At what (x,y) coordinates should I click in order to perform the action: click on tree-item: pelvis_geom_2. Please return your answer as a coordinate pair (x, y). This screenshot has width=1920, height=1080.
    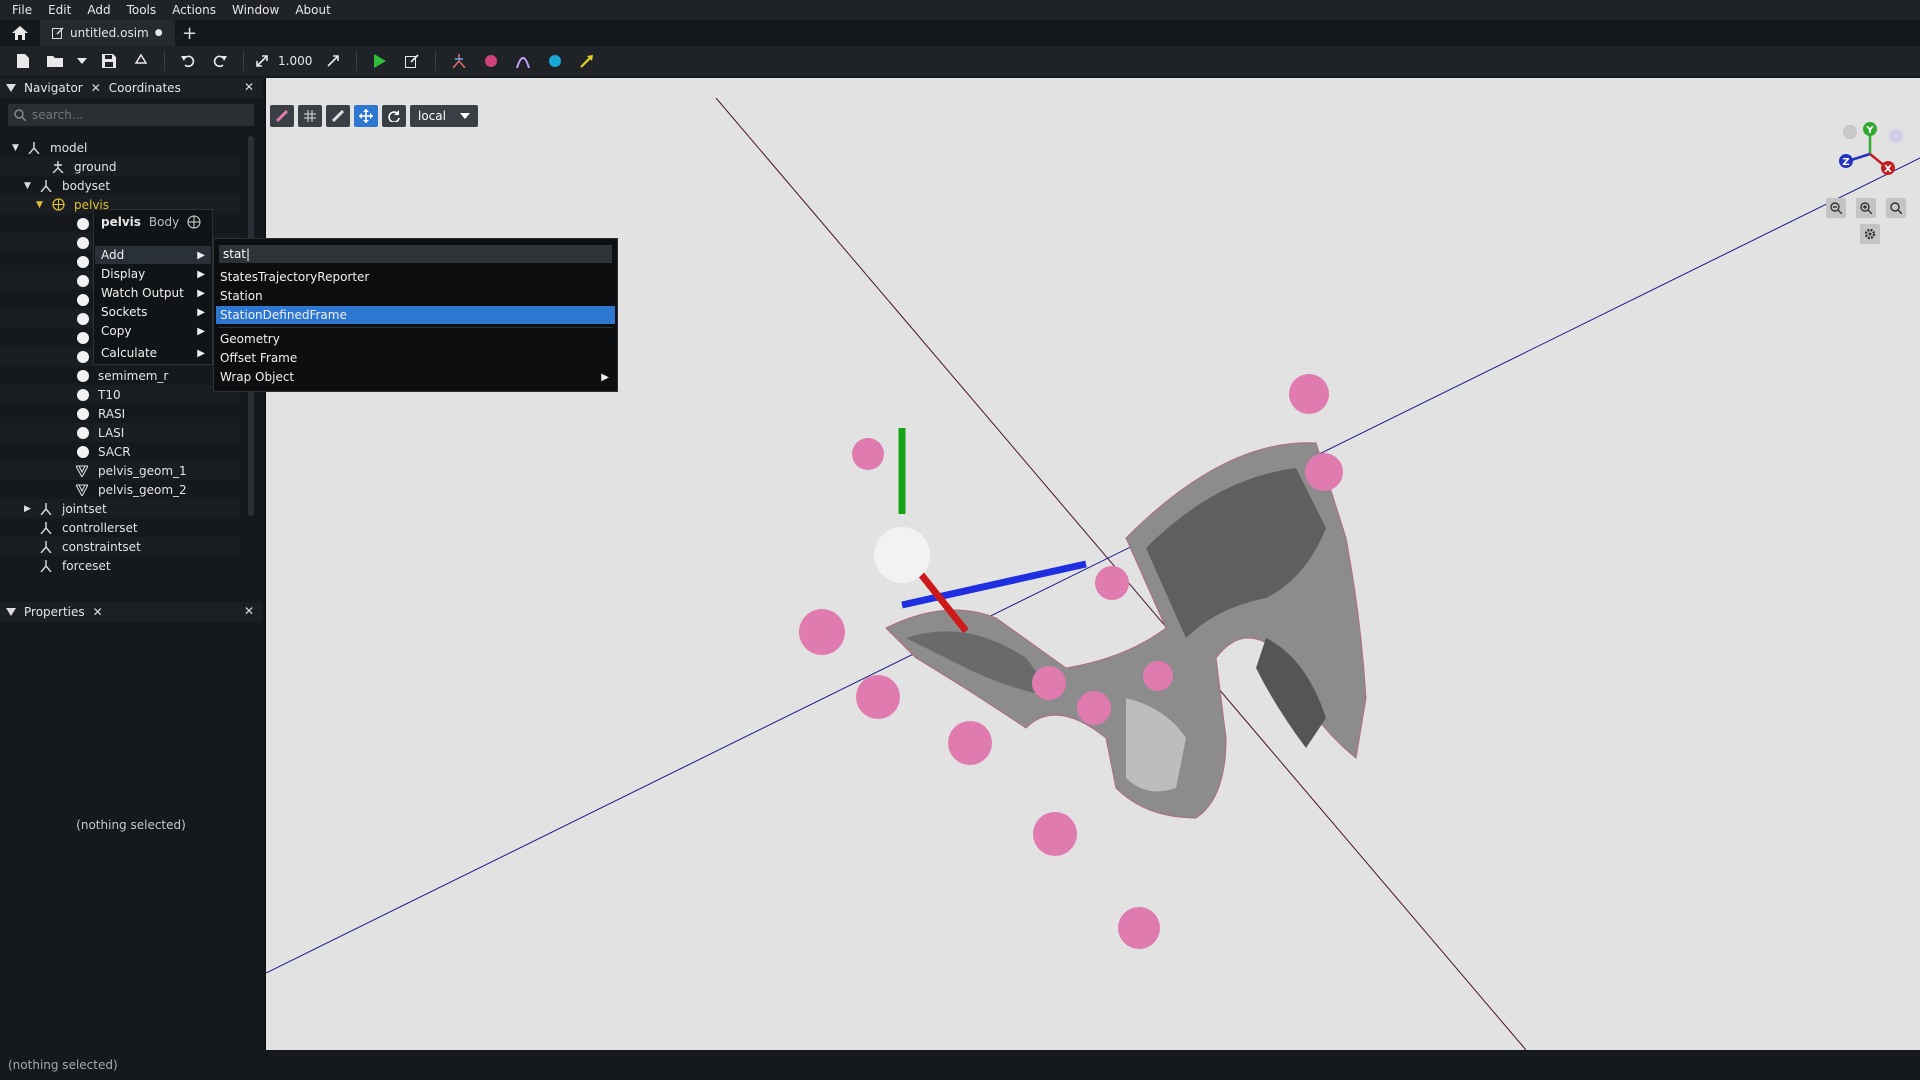
    Looking at the image, I should click on (120, 489).